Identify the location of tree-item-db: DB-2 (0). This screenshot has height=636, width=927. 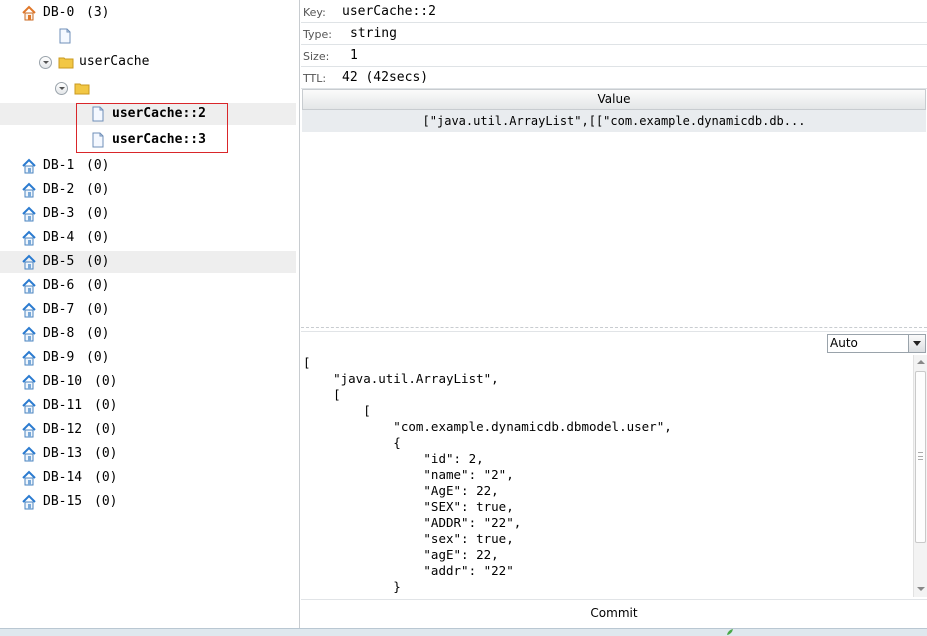
(148, 190).